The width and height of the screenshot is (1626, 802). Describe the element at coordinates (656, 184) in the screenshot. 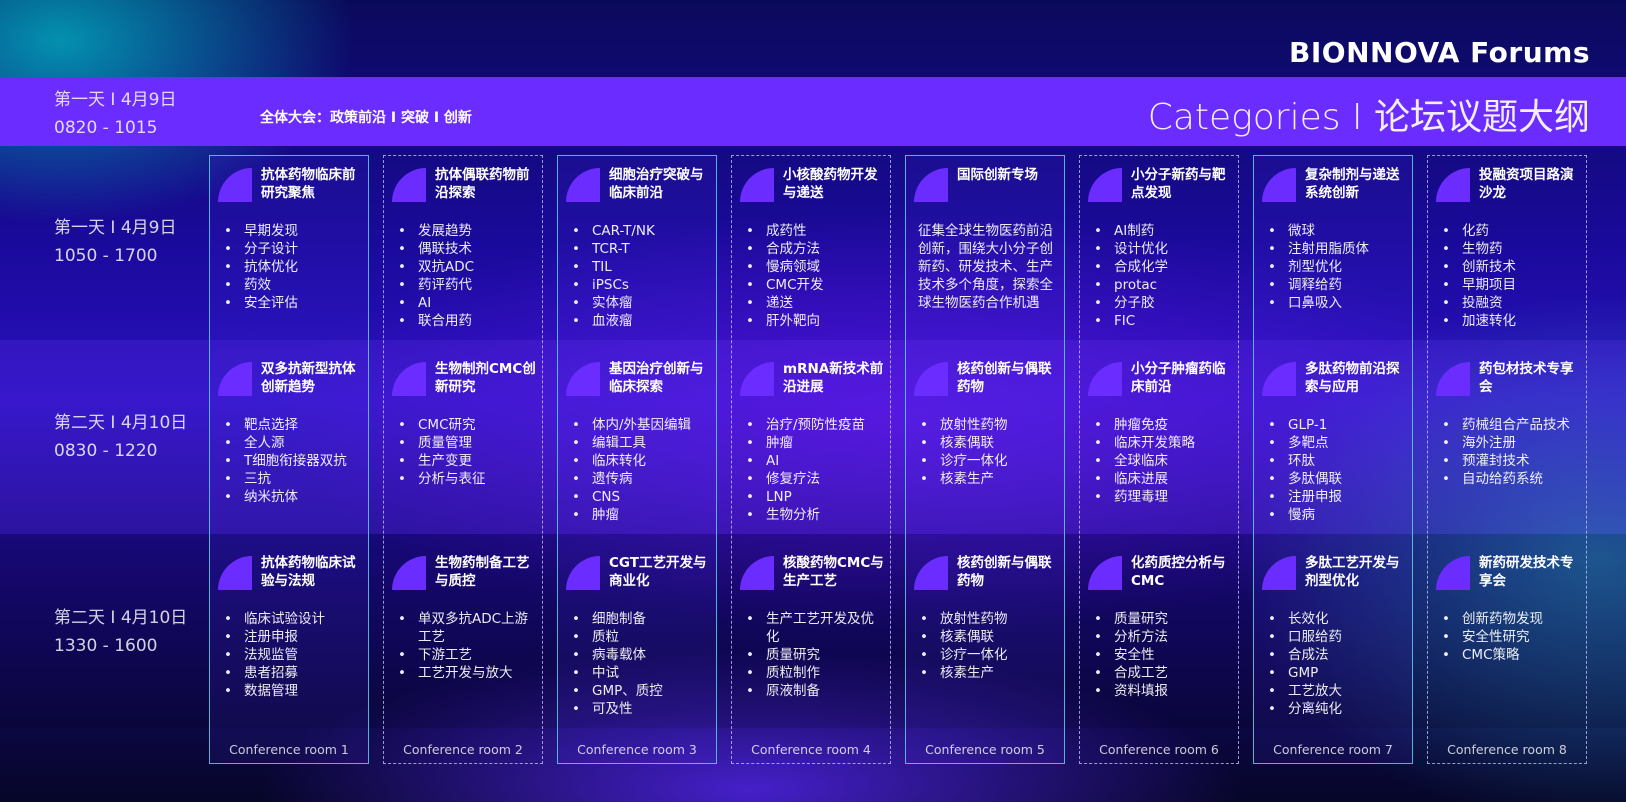

I see `session-title: 细胞治疗突破与临床前沿` at that location.